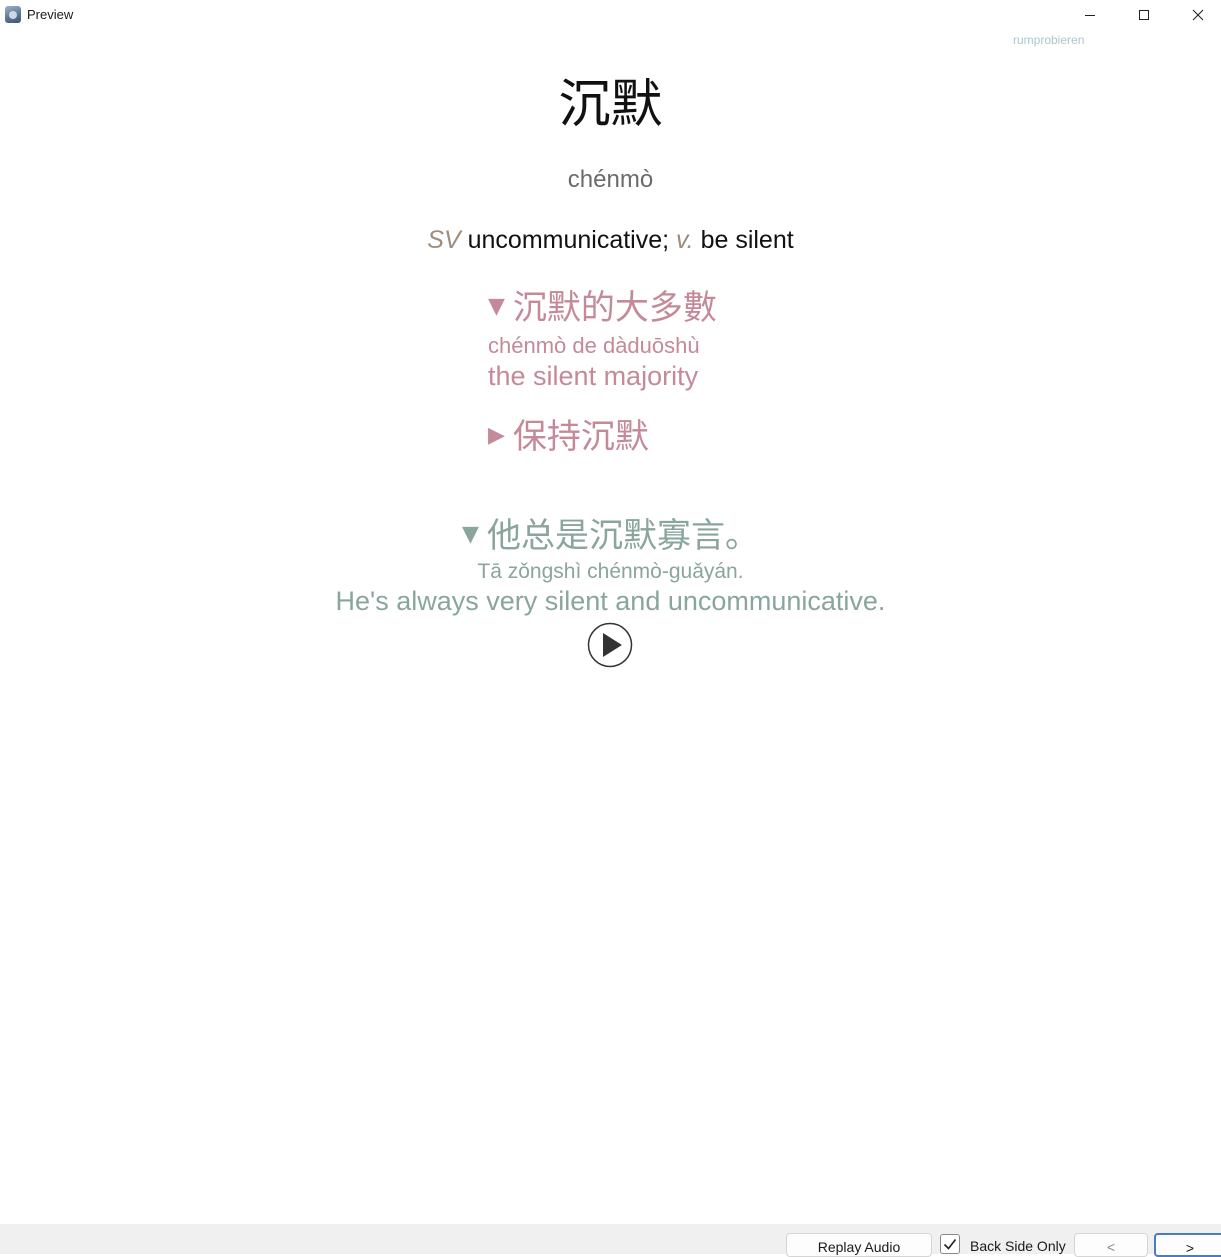  I want to click on title-bar: Preview, so click(610, 15).